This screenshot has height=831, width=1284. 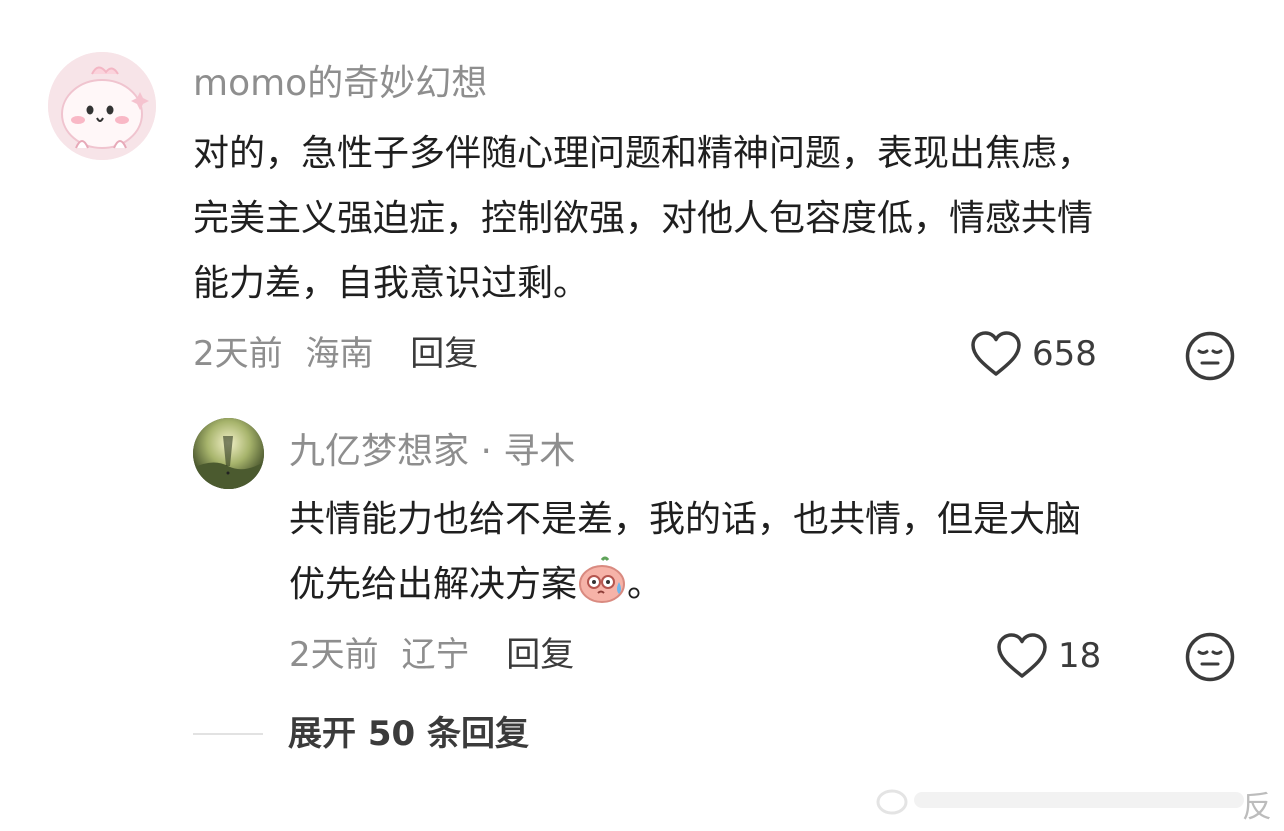 I want to click on reply-text-line: 优先给出解决方案 。, so click(x=685, y=584).